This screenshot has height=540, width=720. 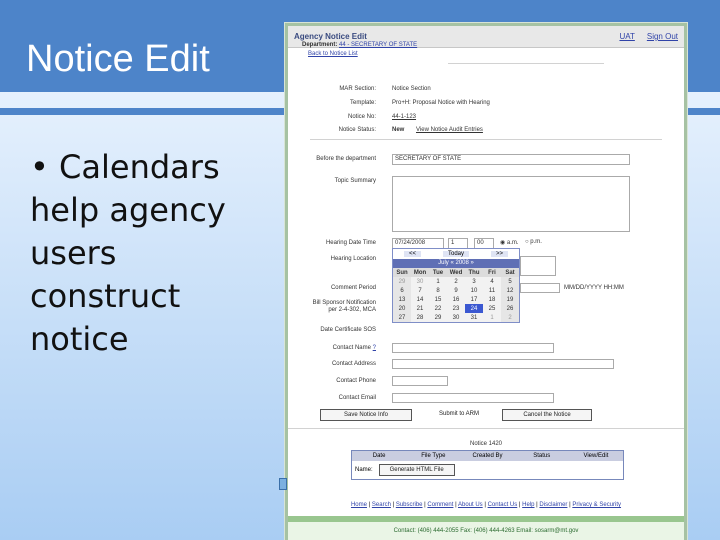 What do you see at coordinates (474, 272) in the screenshot?
I see `weekday-header: Thu` at bounding box center [474, 272].